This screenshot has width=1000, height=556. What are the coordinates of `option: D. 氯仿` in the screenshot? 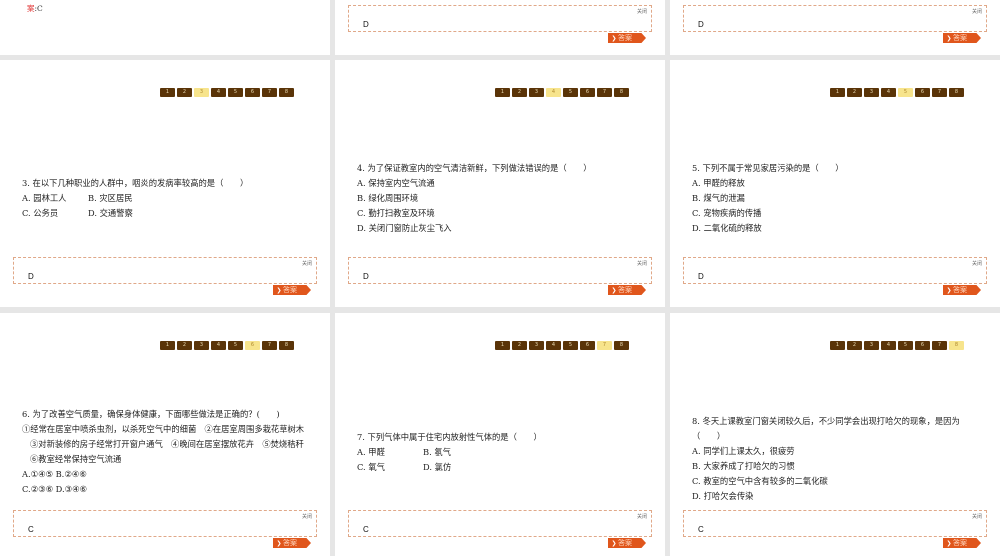 It's located at (437, 467).